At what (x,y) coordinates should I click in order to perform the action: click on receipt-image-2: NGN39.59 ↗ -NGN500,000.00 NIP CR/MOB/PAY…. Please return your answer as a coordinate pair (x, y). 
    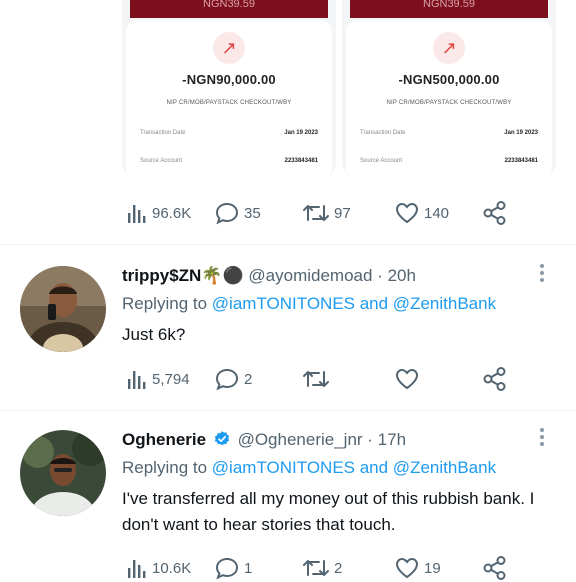
    Looking at the image, I should click on (449, 90).